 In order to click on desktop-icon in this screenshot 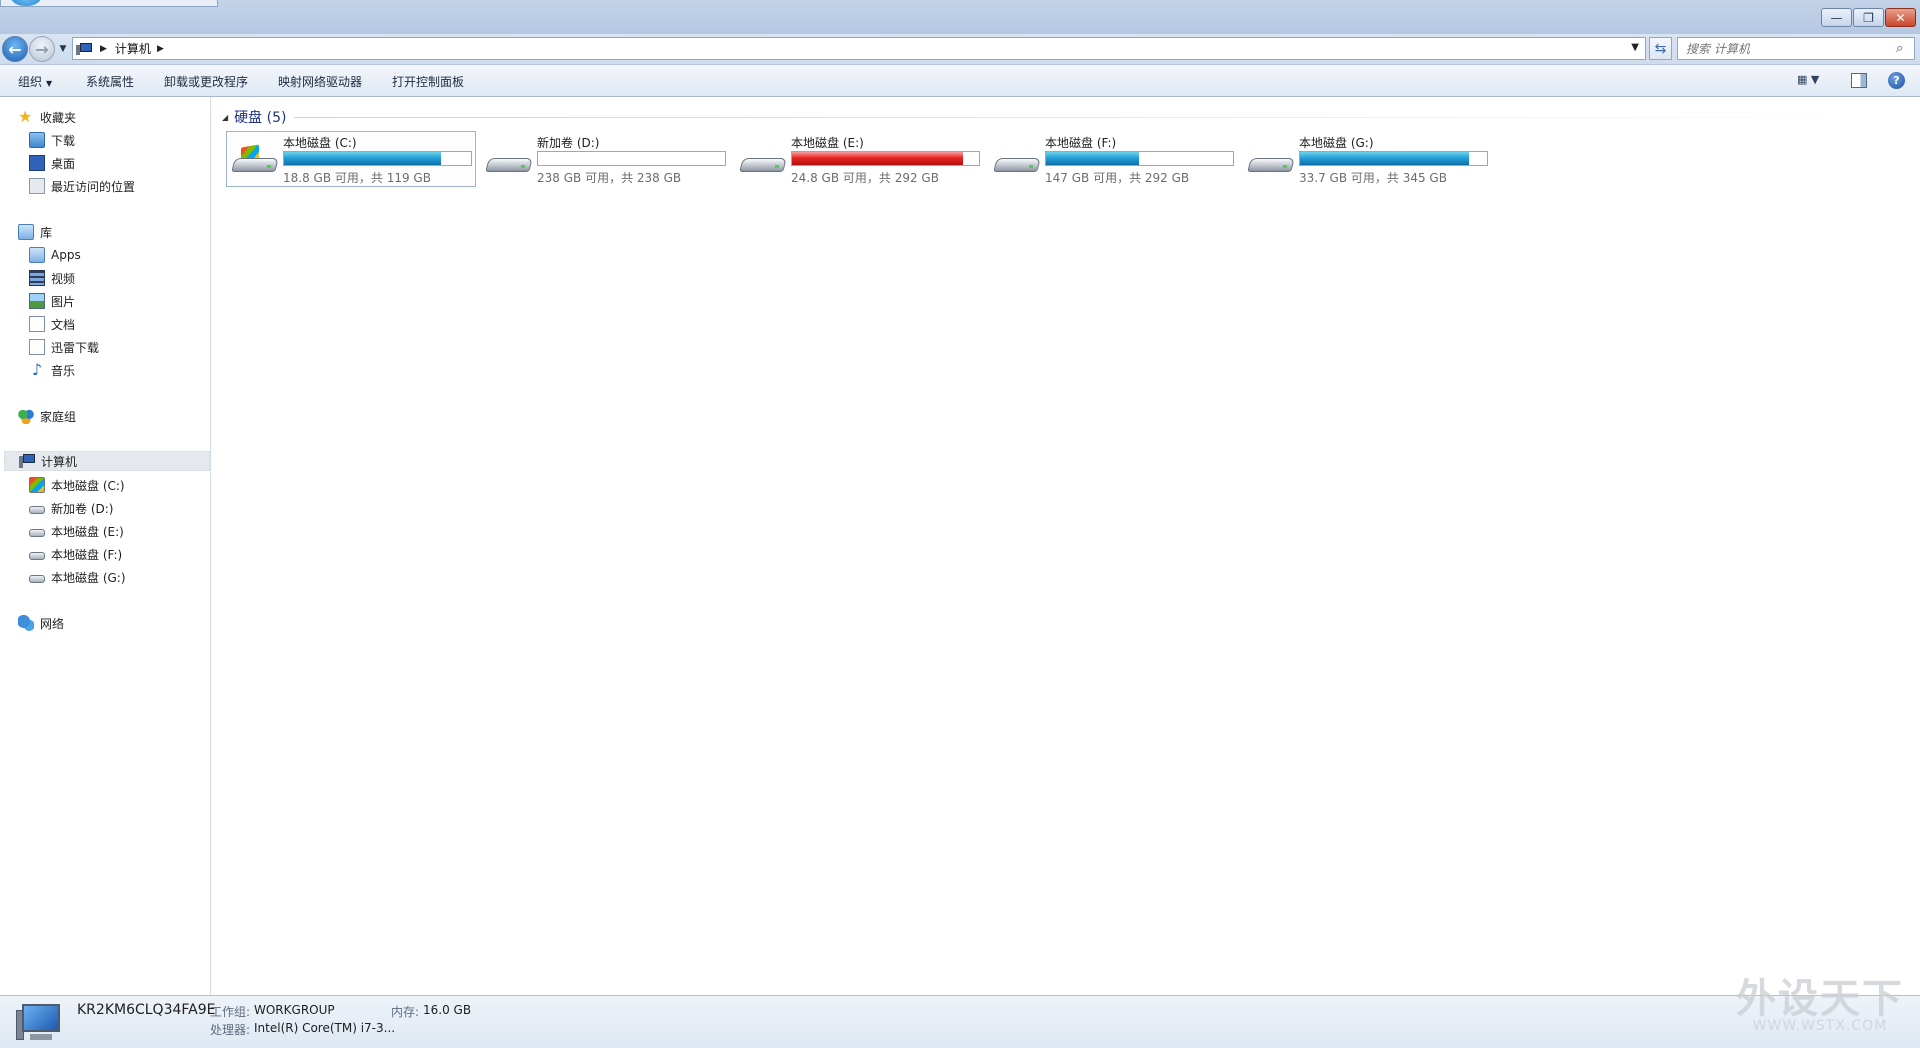, I will do `click(37, 163)`.